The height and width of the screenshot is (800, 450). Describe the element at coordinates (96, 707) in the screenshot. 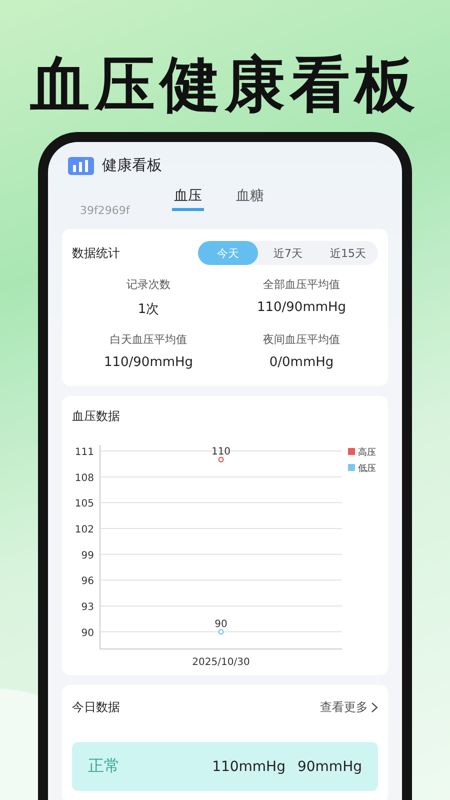

I see `card-title: 今日数据` at that location.